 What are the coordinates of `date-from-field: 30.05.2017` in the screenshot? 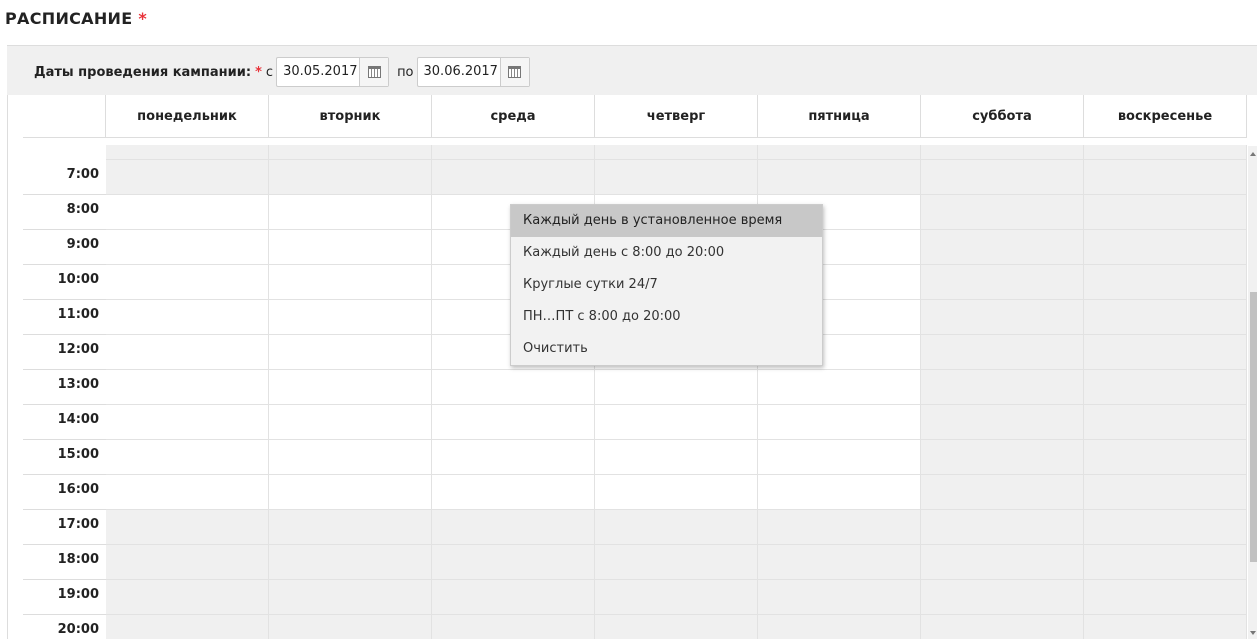 It's located at (333, 72).